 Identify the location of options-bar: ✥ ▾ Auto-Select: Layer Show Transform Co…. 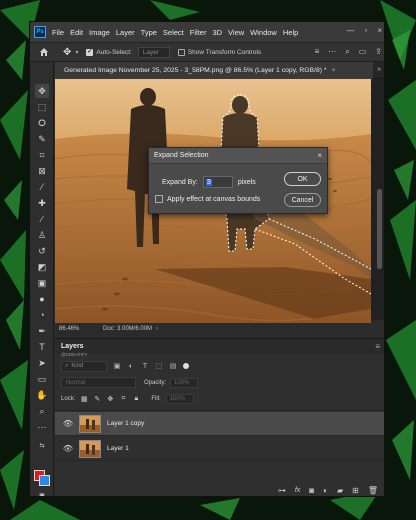
(207, 52).